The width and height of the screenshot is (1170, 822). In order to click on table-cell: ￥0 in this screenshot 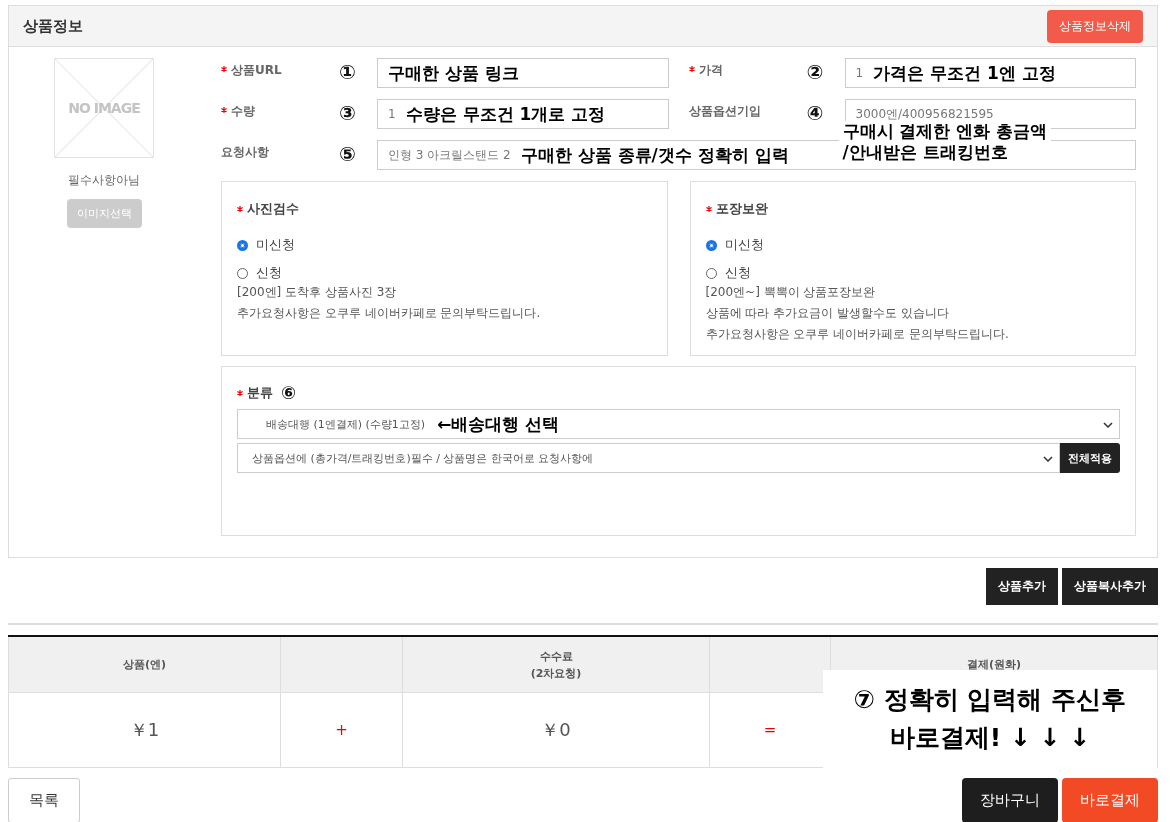, I will do `click(556, 730)`.